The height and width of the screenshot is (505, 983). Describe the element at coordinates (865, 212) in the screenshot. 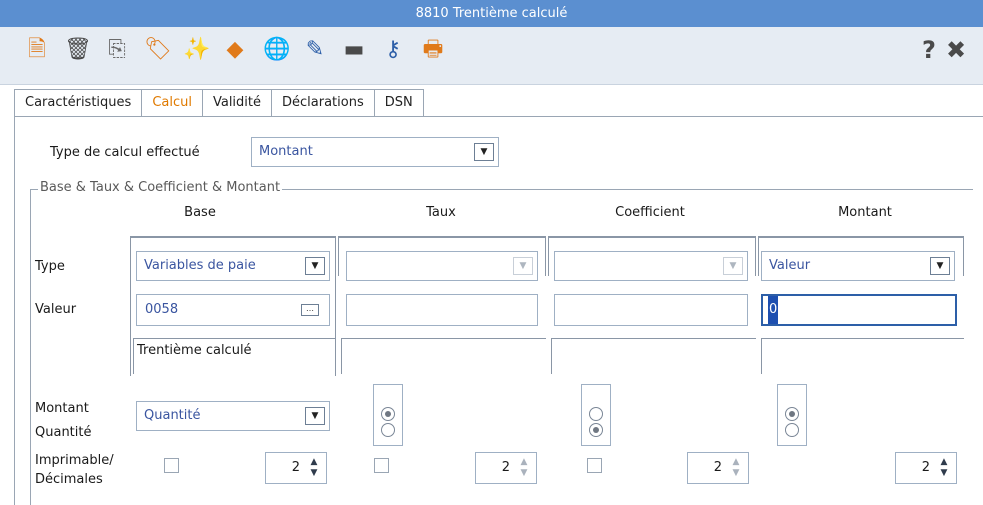

I see `column-header-montant: Montant` at that location.